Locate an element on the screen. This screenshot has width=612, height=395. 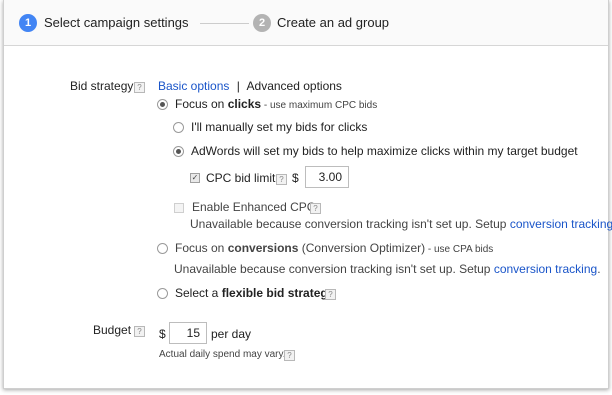
step-1-number-icon: 1 is located at coordinates (28, 23).